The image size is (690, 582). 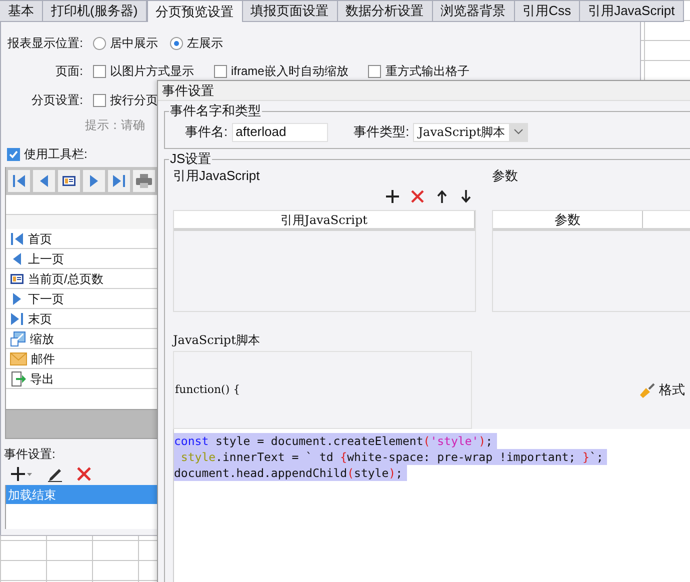 What do you see at coordinates (69, 71) in the screenshot?
I see `field-label: 页面:` at bounding box center [69, 71].